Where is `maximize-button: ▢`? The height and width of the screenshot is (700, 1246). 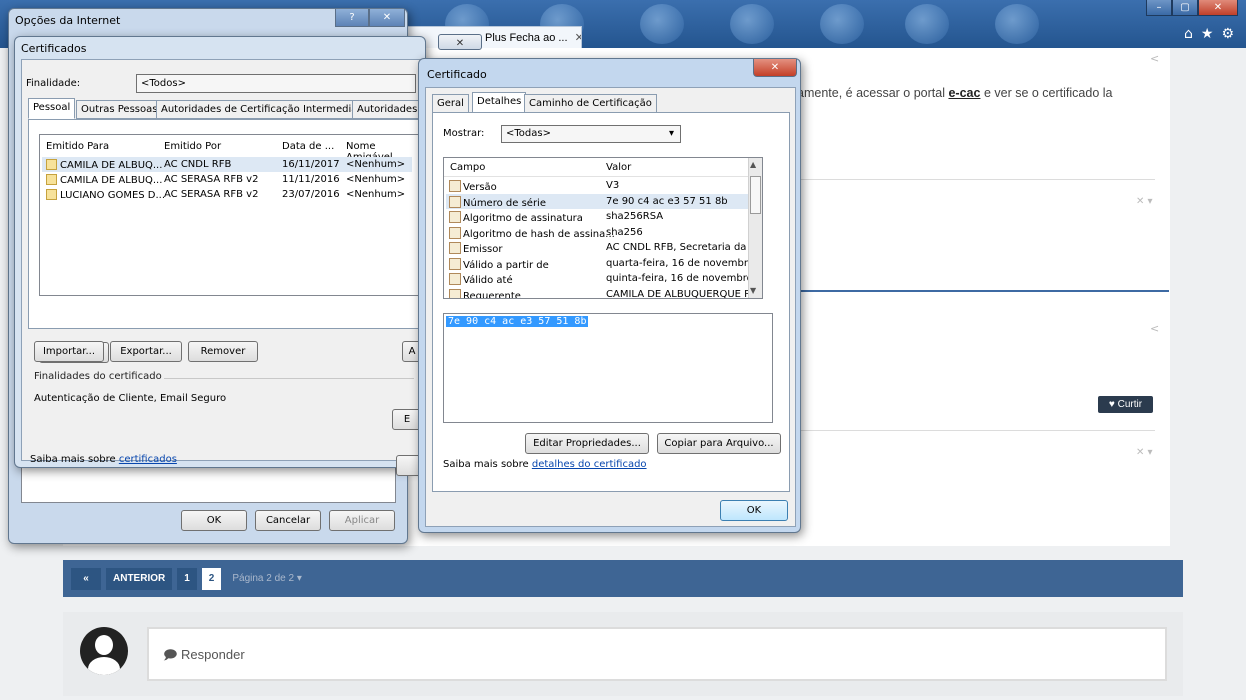
maximize-button: ▢ is located at coordinates (1185, 8).